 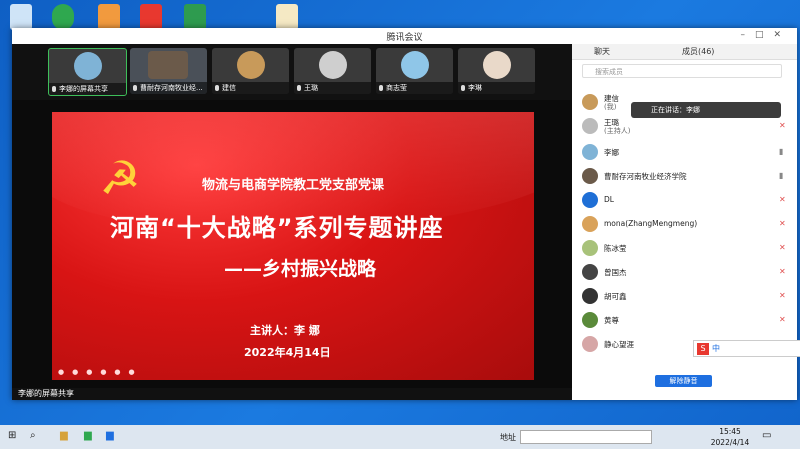 I want to click on window-controls: –□✕, so click(x=765, y=35).